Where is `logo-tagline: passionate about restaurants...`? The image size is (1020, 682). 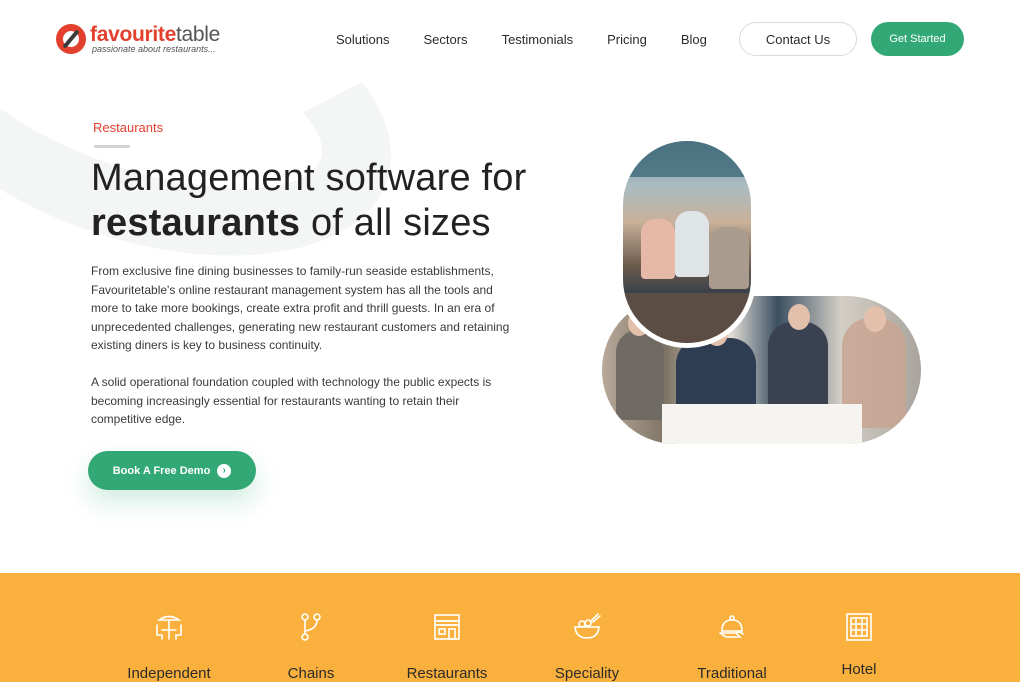
logo-tagline: passionate about restaurants... is located at coordinates (154, 49).